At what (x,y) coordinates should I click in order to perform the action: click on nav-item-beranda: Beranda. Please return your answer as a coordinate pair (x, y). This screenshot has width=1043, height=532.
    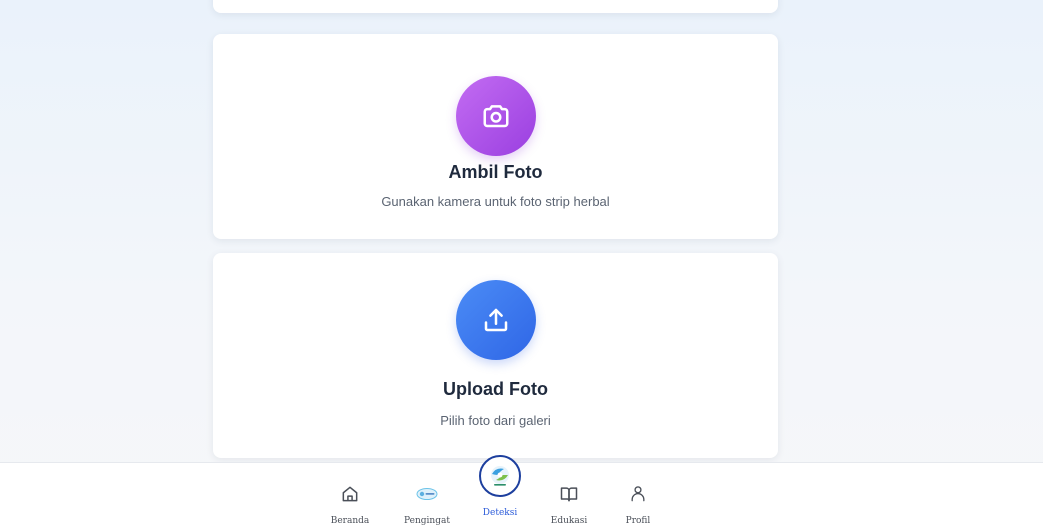
    Looking at the image, I should click on (350, 497).